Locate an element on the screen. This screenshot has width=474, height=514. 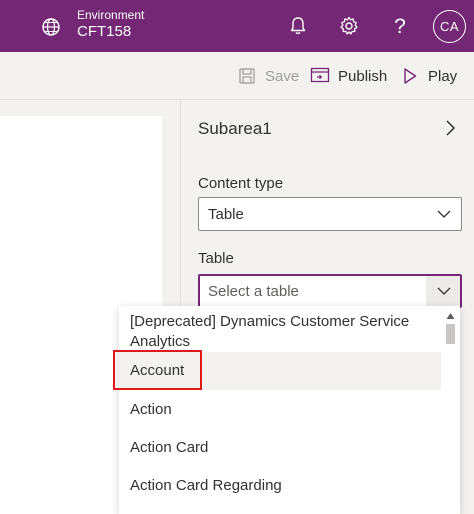
top-header-bar: Environment CFT158 ? CA is located at coordinates (237, 26).